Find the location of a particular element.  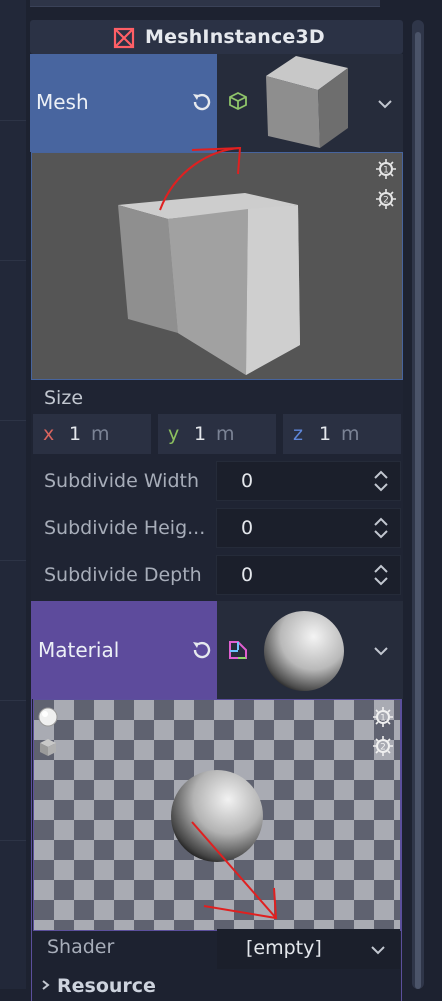

size-label: Size is located at coordinates (64, 398).